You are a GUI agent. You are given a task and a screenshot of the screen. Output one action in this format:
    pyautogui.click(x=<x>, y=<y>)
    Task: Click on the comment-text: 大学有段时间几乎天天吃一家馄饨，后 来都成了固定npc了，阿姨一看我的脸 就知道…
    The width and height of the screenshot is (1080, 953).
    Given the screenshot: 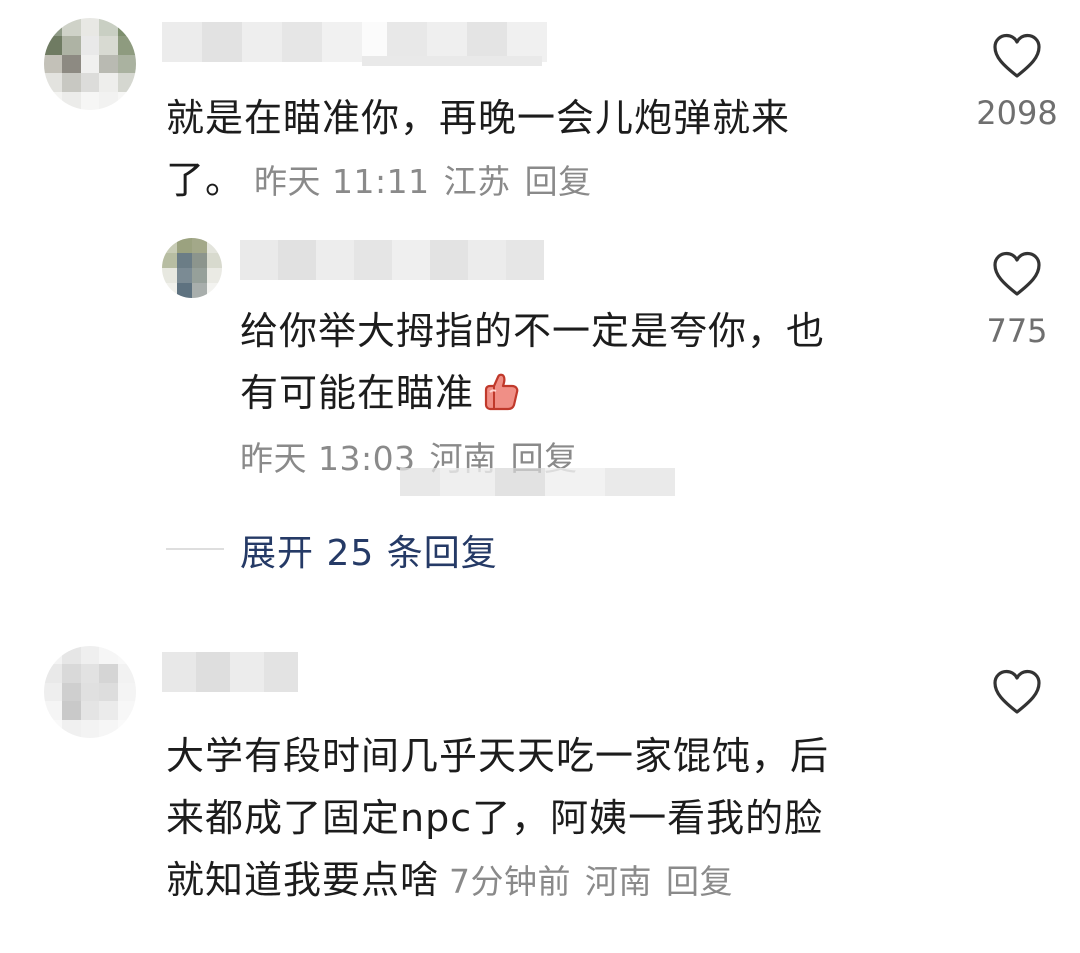 What is the action you would take?
    pyautogui.click(x=498, y=818)
    